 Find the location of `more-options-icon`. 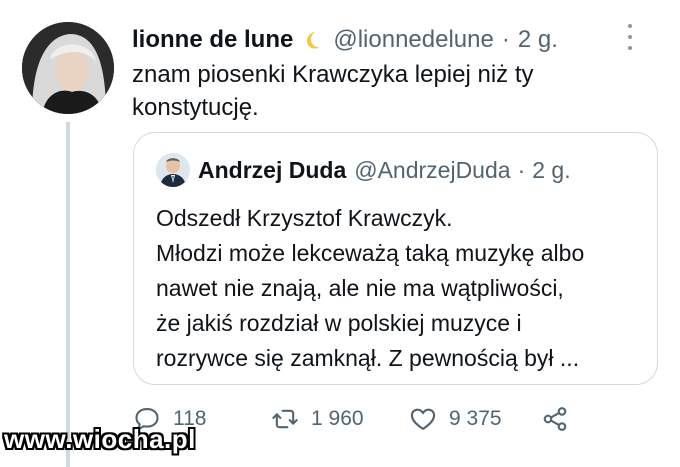

more-options-icon is located at coordinates (630, 37).